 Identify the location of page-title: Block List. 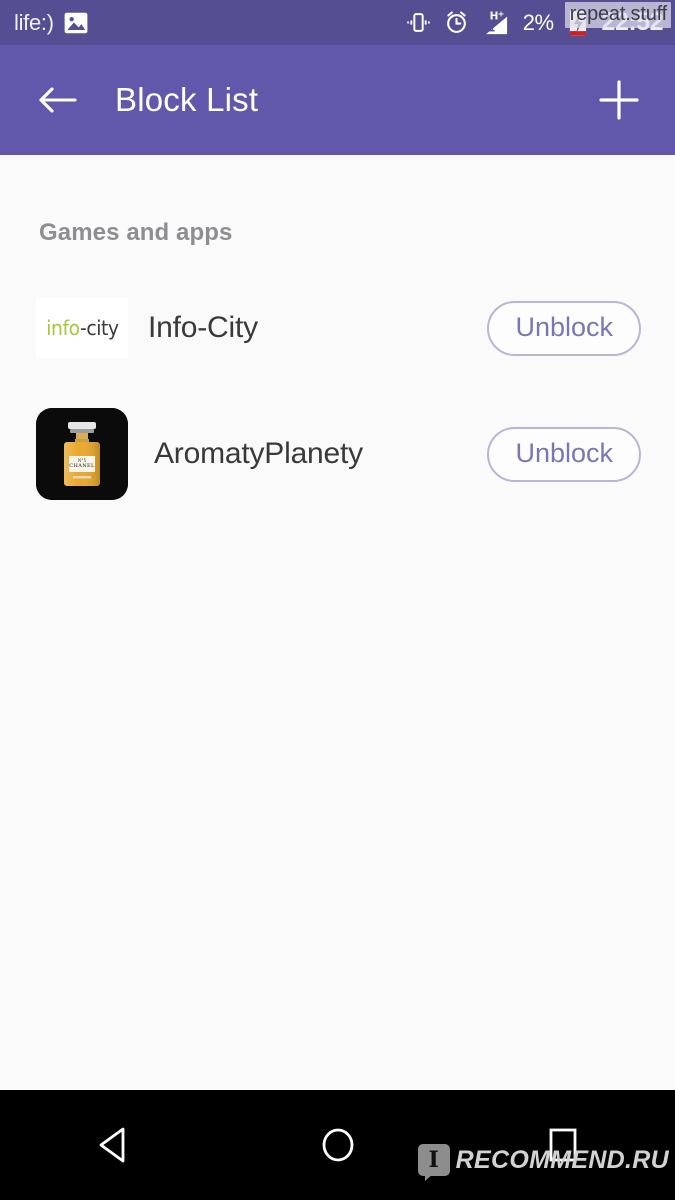
(187, 99).